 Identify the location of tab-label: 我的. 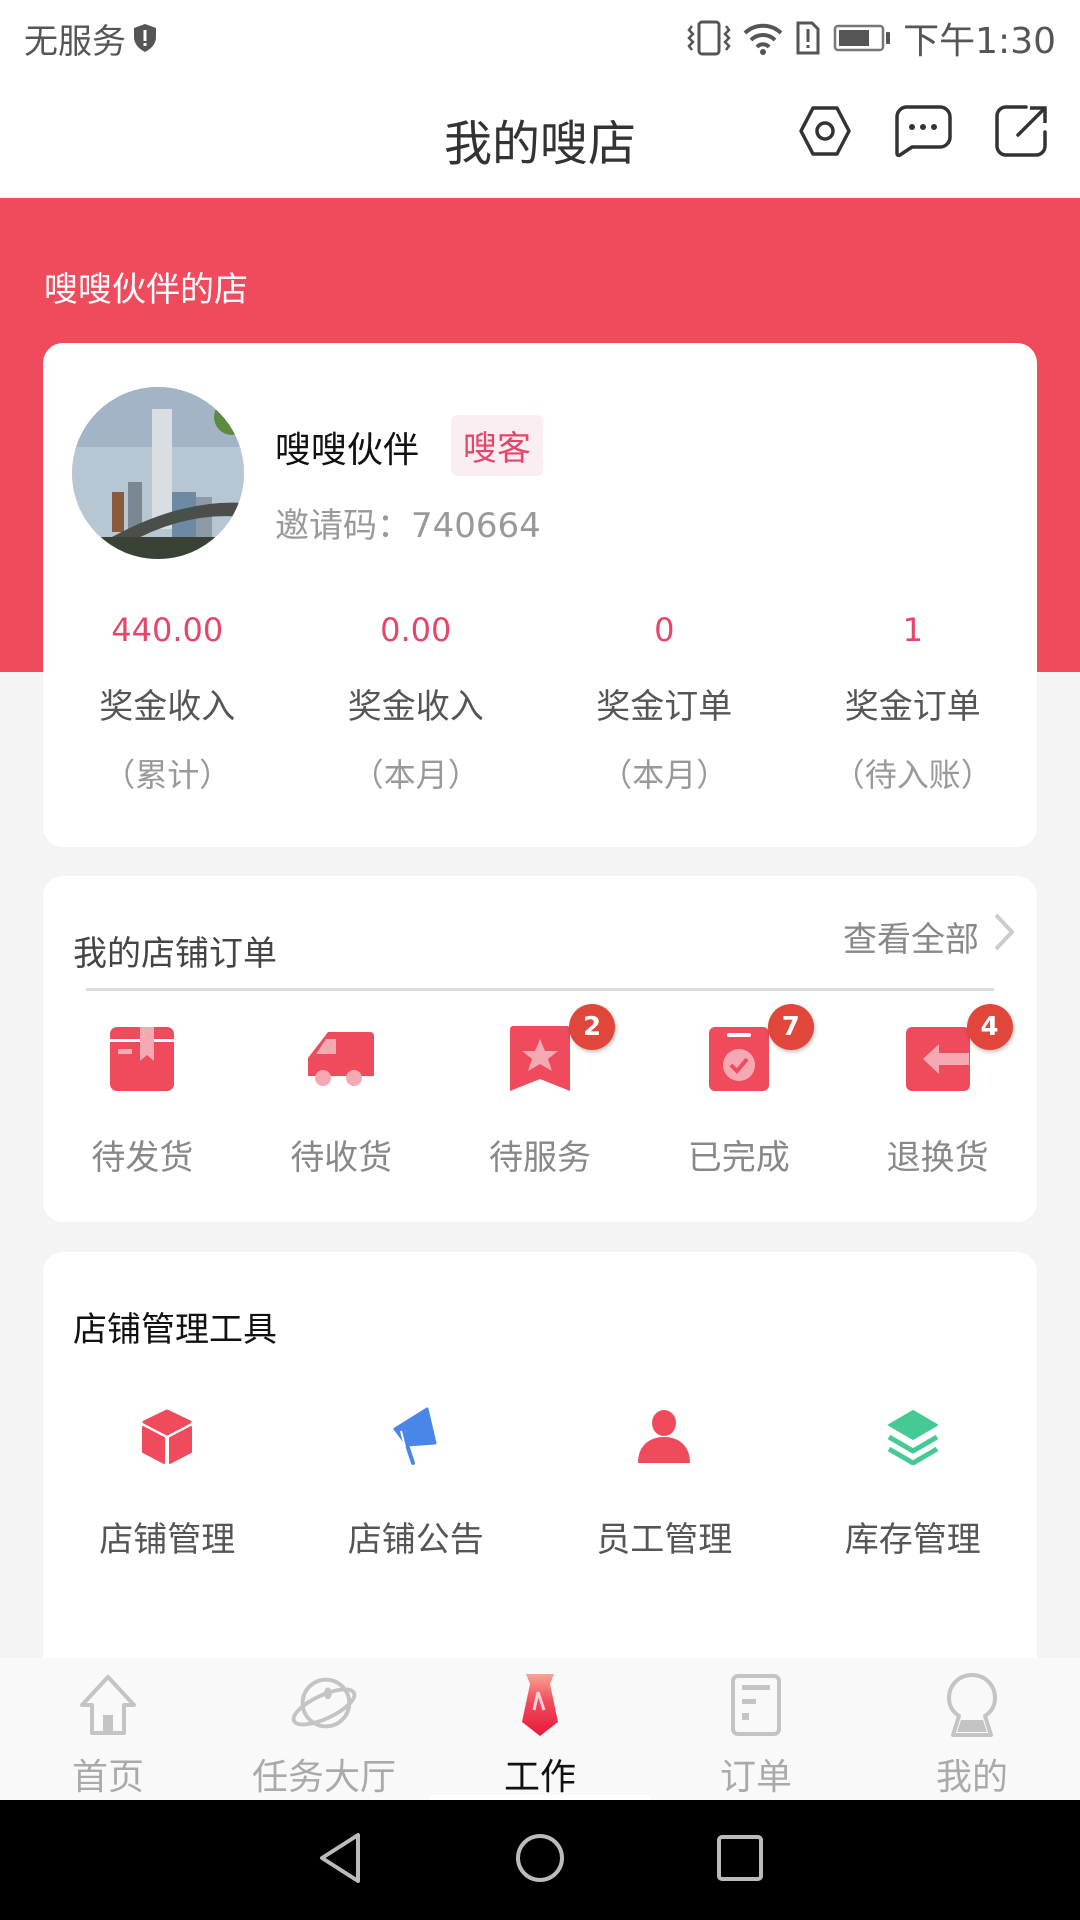
(971, 1777).